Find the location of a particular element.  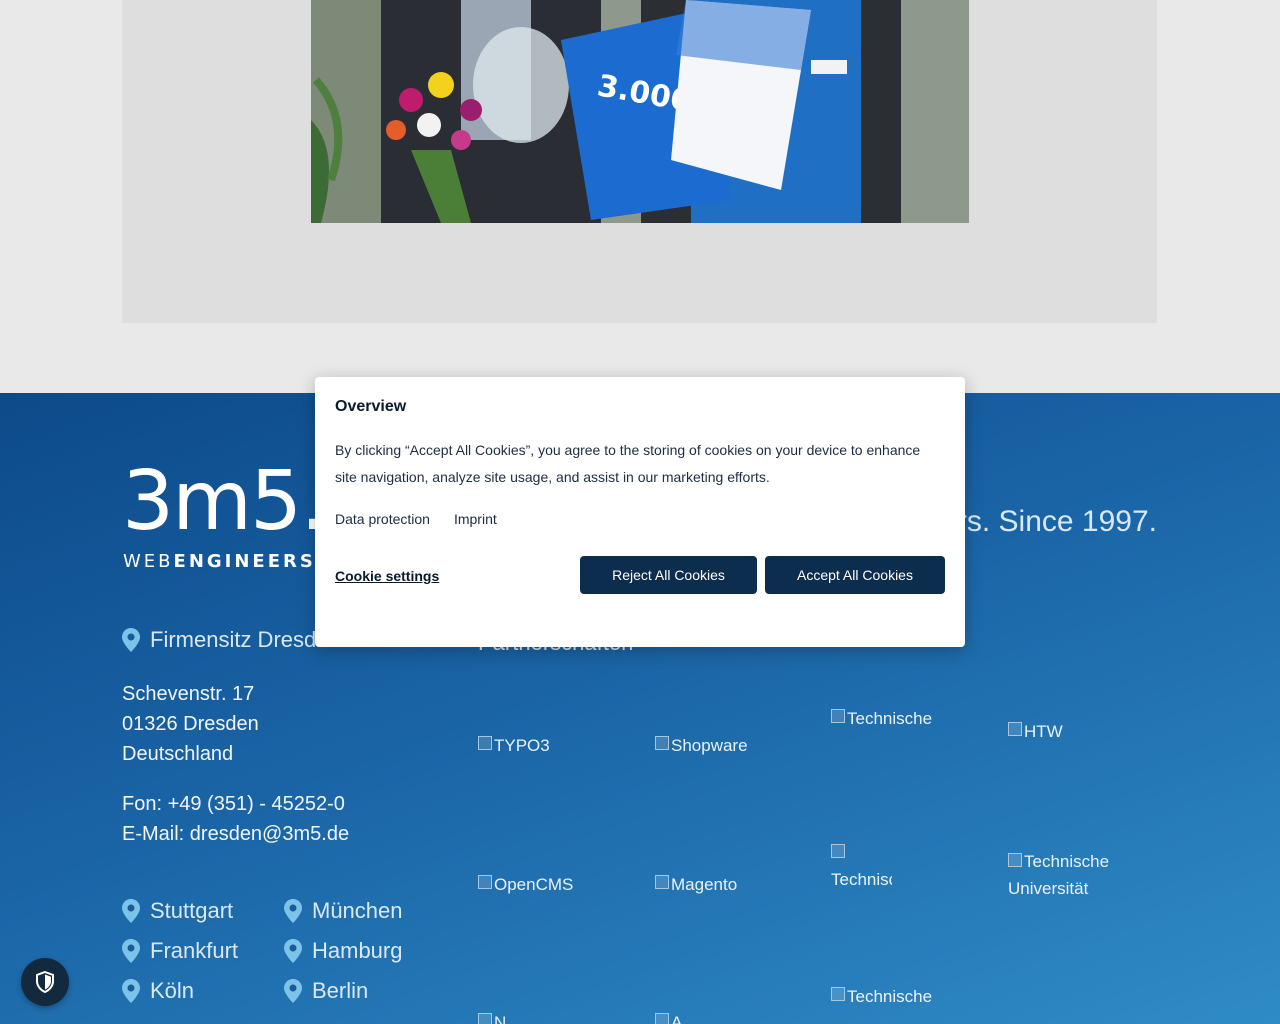

city: 01326 Dresden is located at coordinates (190, 724).